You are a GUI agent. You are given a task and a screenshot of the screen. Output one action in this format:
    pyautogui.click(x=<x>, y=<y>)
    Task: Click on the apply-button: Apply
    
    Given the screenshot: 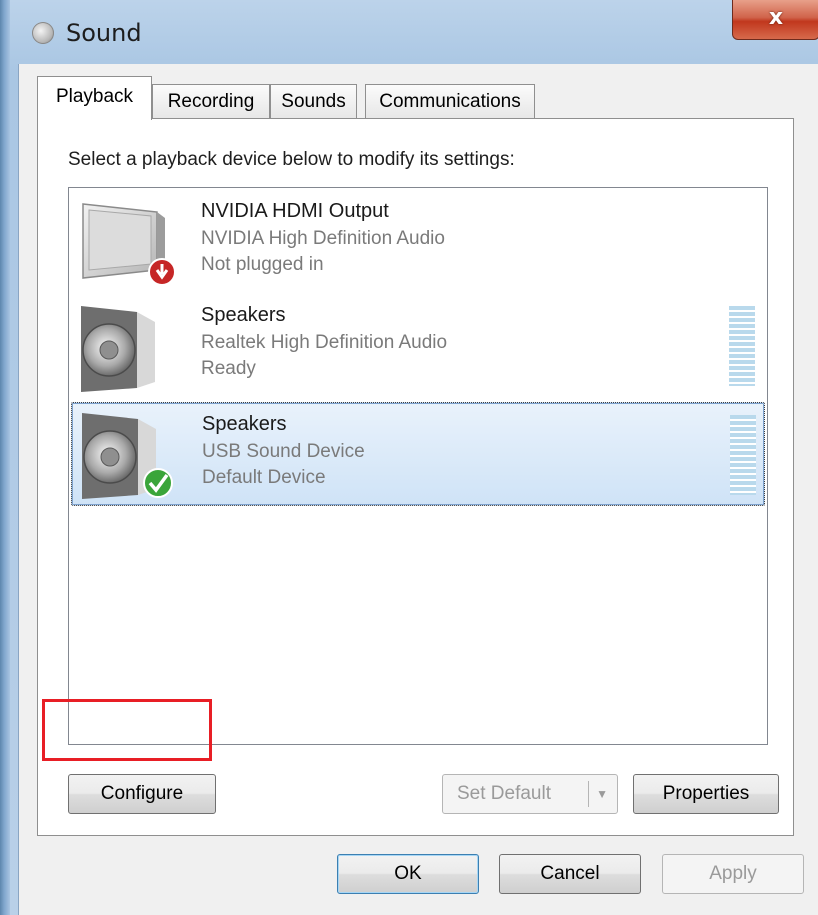 What is the action you would take?
    pyautogui.click(x=733, y=874)
    